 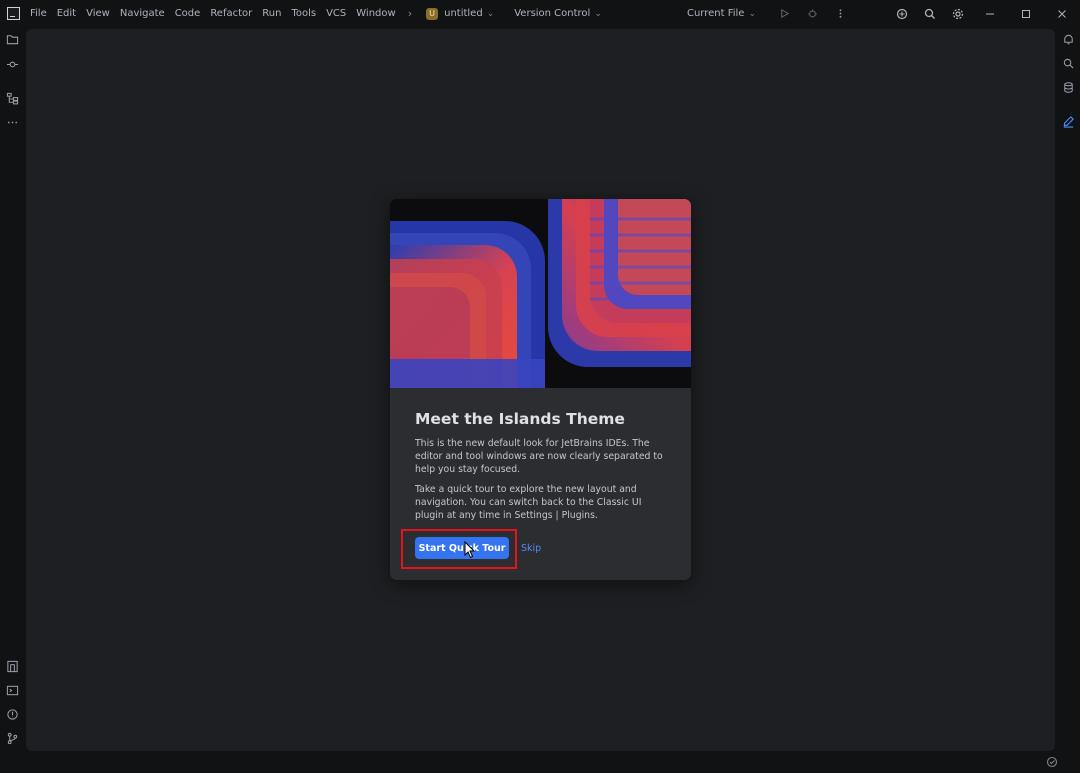 I want to click on theme-artwork-illustration, so click(x=540, y=293).